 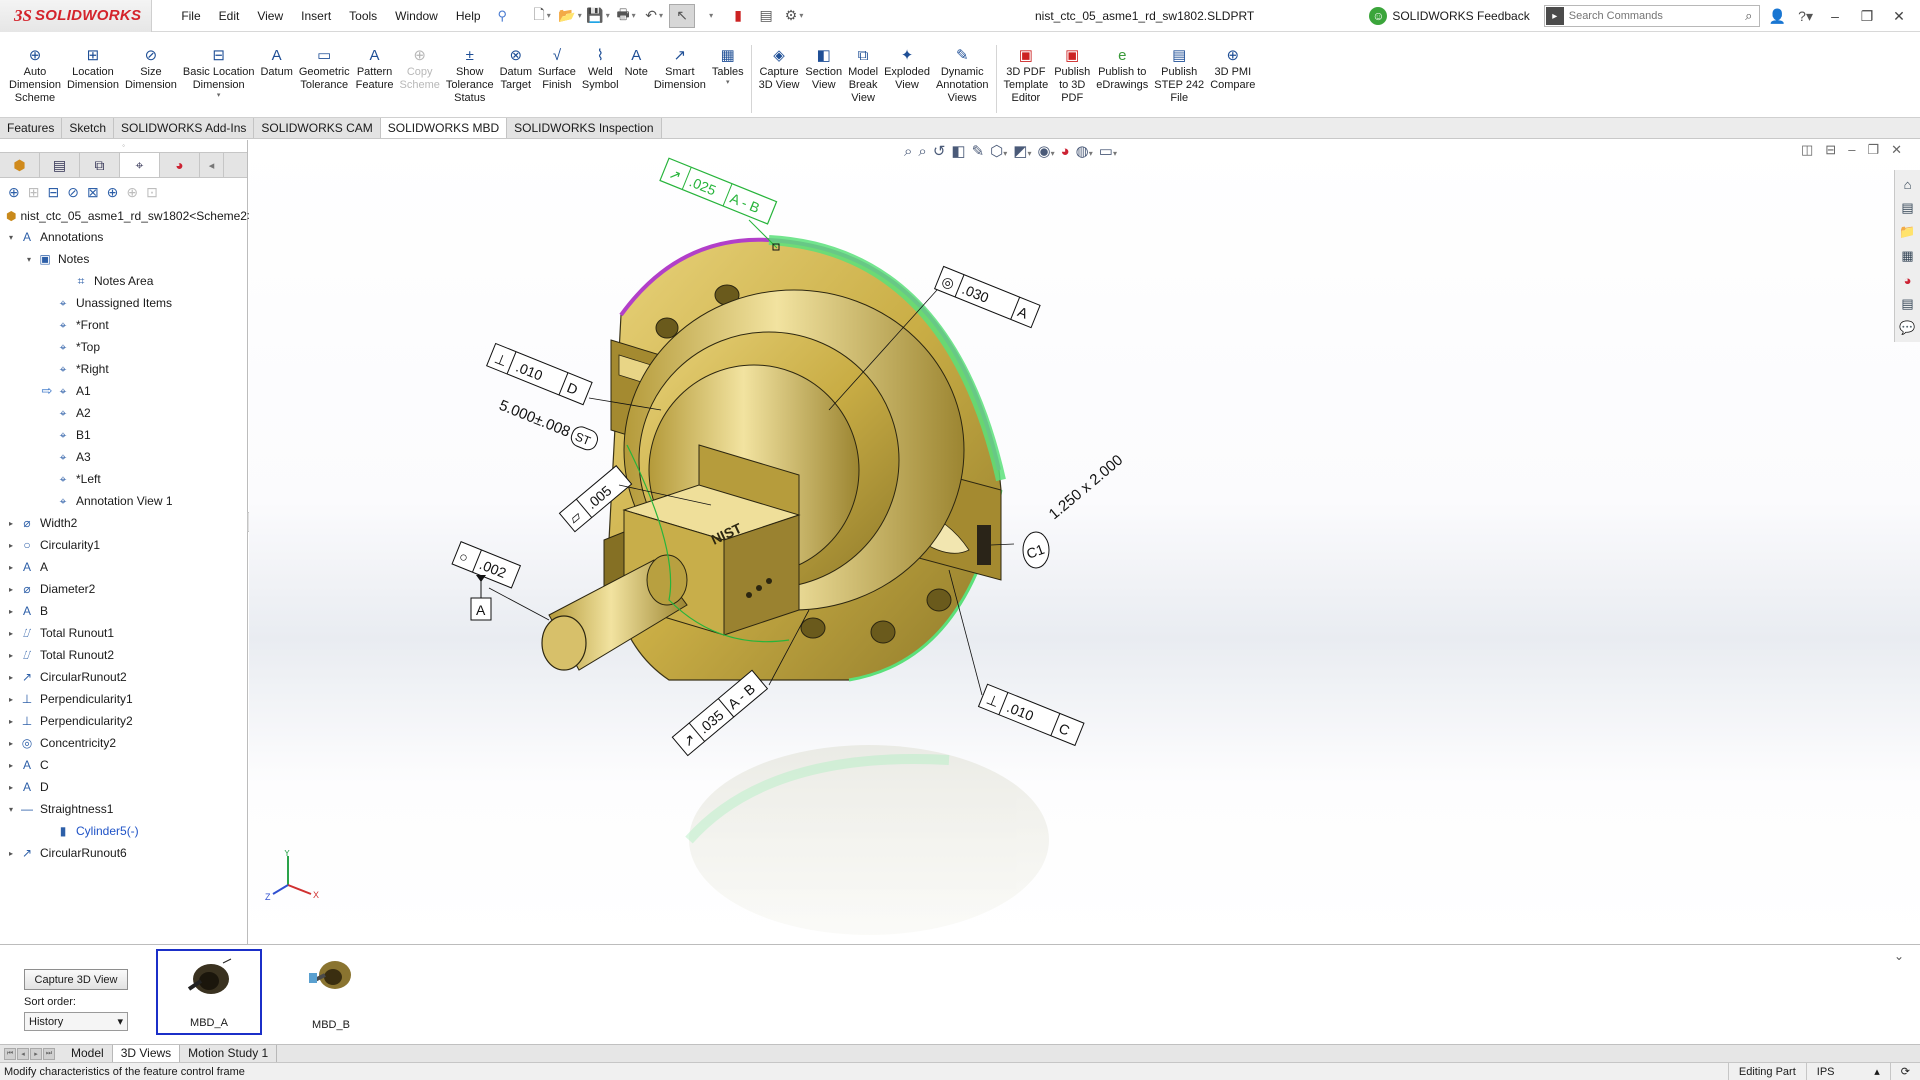 What do you see at coordinates (10, 1053) in the screenshot?
I see `tab-first-icon: ⏮` at bounding box center [10, 1053].